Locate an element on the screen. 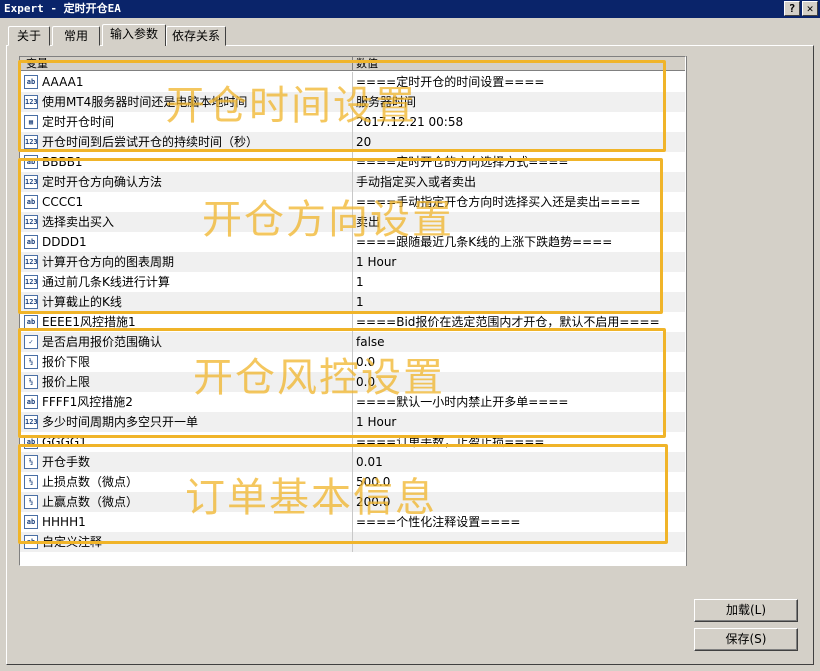 This screenshot has width=820, height=671. parameter-row: ½ 报价上限 0.0 is located at coordinates (352, 382).